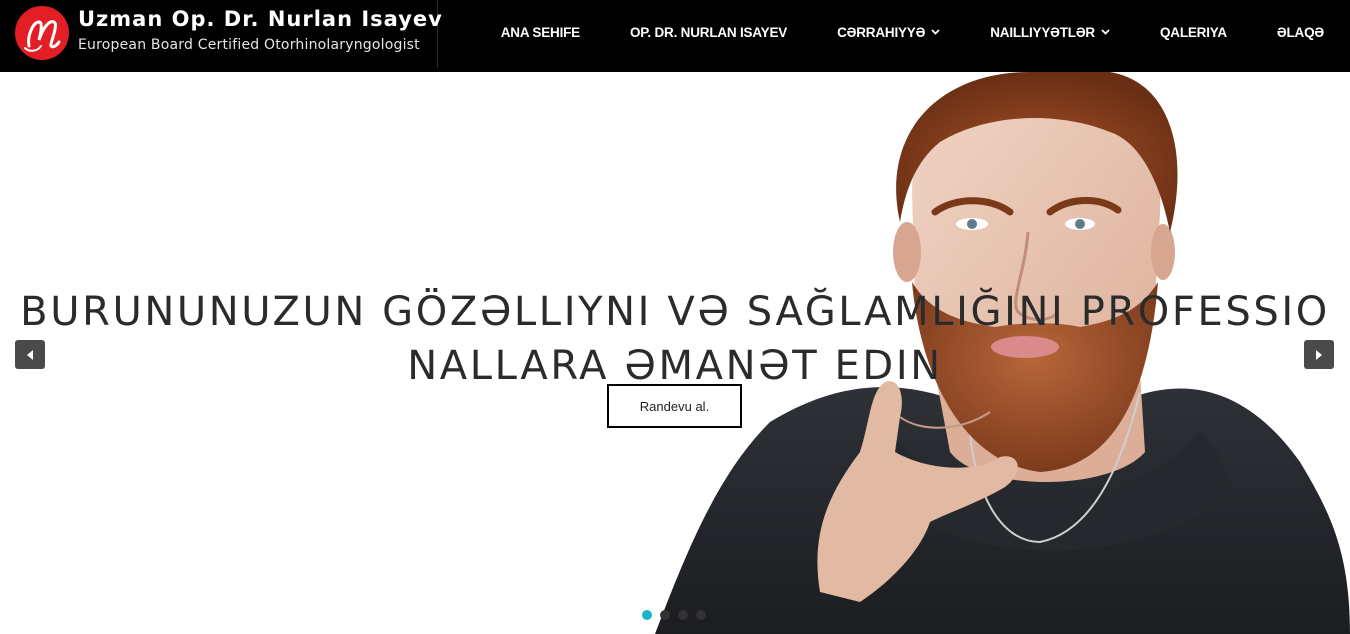 This screenshot has height=634, width=1350. Describe the element at coordinates (260, 19) in the screenshot. I see `brand-title: Uzman Op. Dr. Nurlan Isayev` at that location.